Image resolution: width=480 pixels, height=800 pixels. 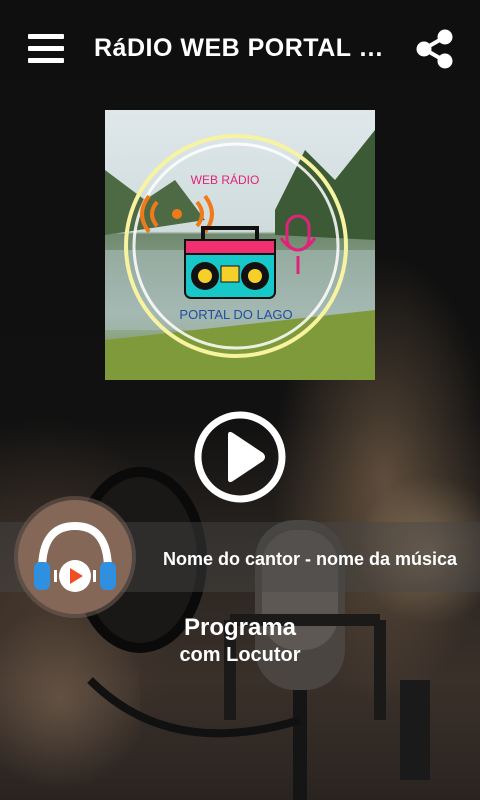 I want to click on avatar, so click(x=75, y=557).